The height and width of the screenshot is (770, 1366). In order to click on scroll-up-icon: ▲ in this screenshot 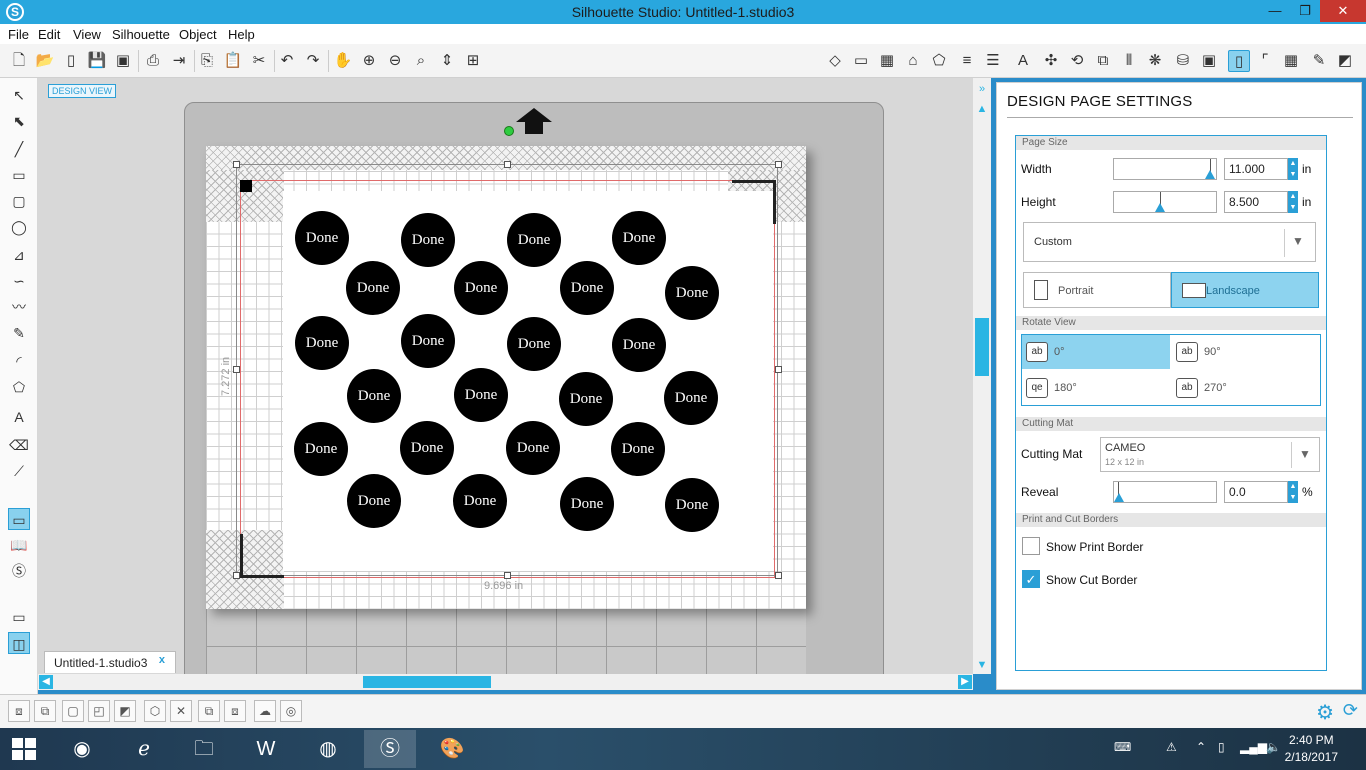, I will do `click(982, 109)`.